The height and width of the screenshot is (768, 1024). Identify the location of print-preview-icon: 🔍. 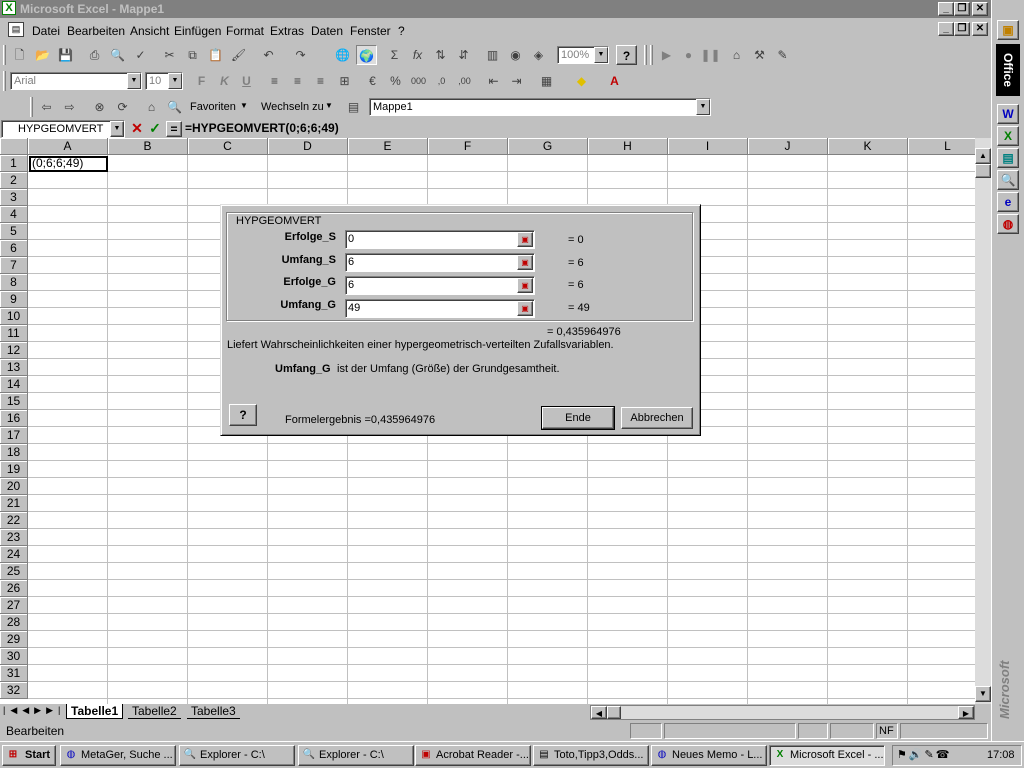
(117, 55).